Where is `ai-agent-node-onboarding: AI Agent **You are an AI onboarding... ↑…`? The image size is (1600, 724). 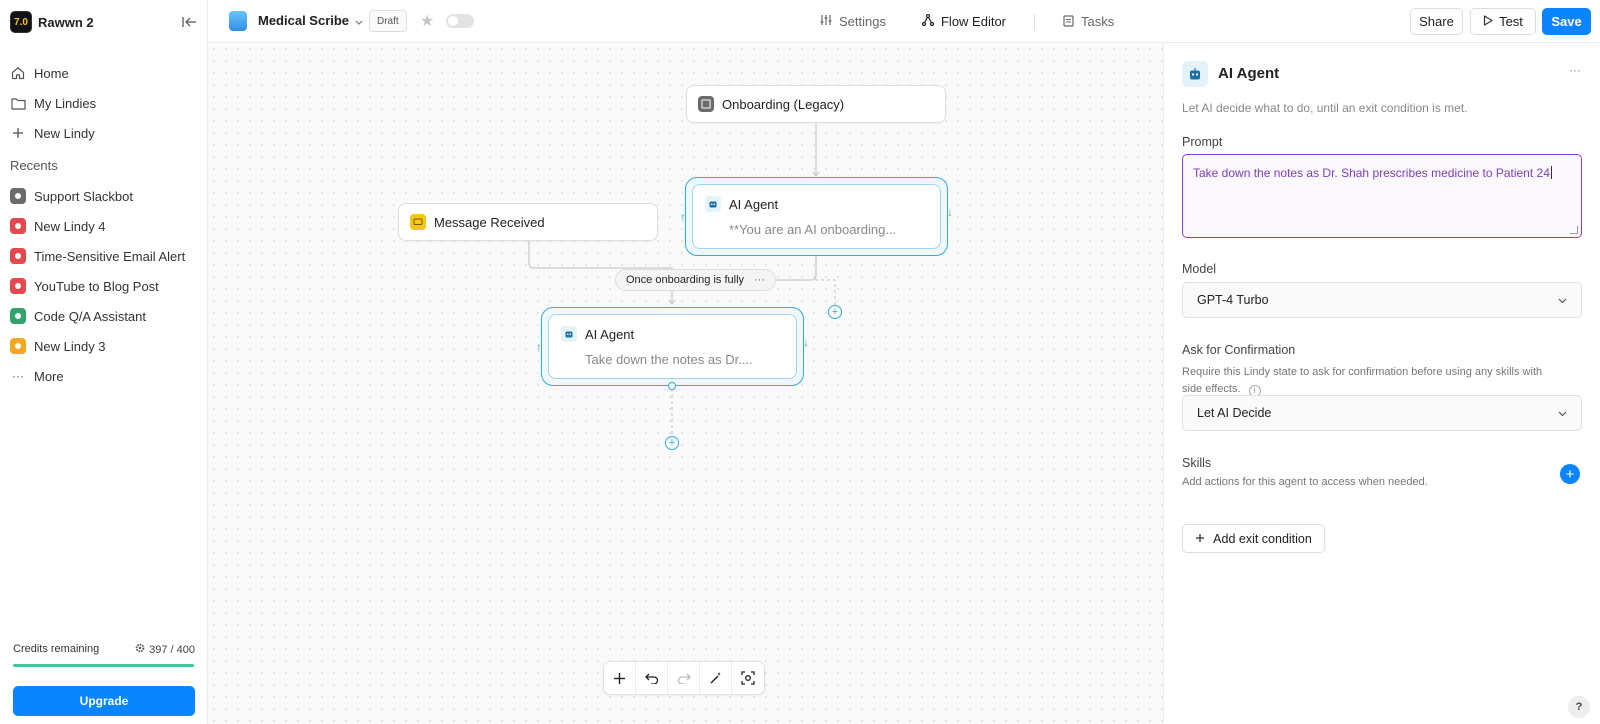 ai-agent-node-onboarding: AI Agent **You are an AI onboarding... ↑… is located at coordinates (816, 216).